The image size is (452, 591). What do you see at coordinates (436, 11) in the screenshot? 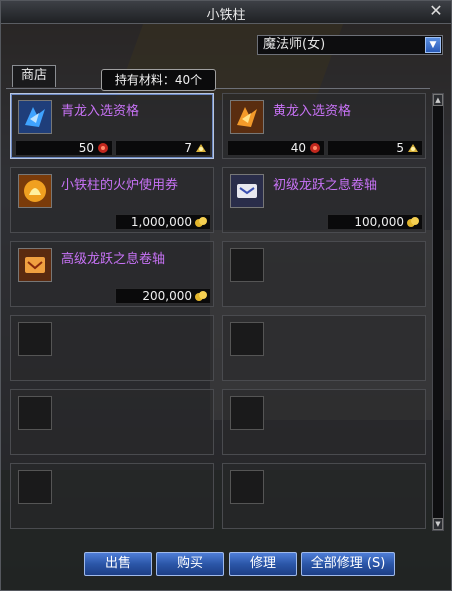
I see `close-icon: ✕` at bounding box center [436, 11].